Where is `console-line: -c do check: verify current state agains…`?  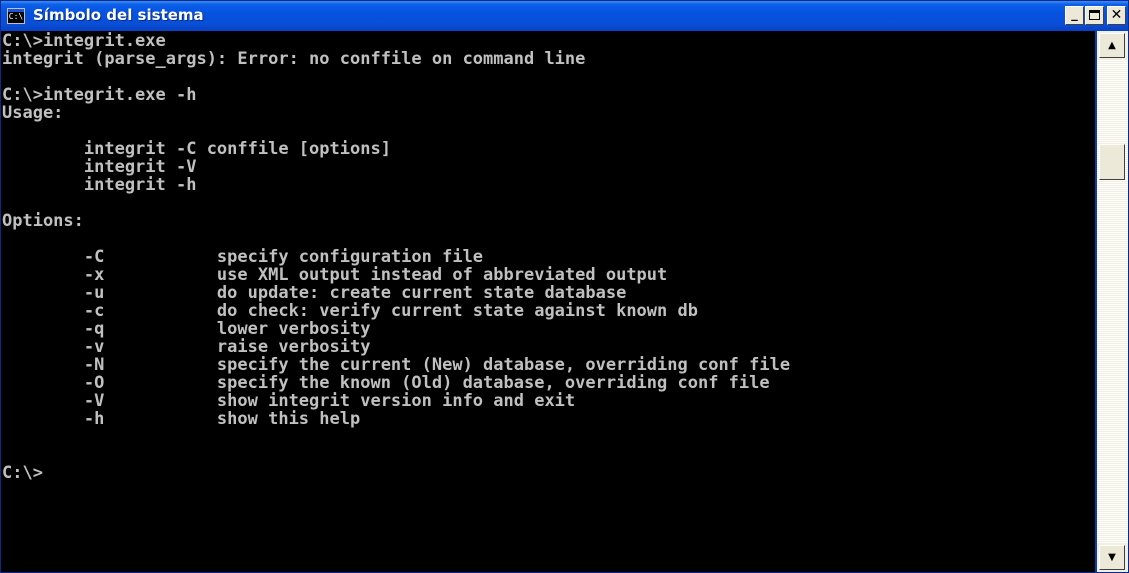 console-line: -c do check: verify current state agains… is located at coordinates (350, 311).